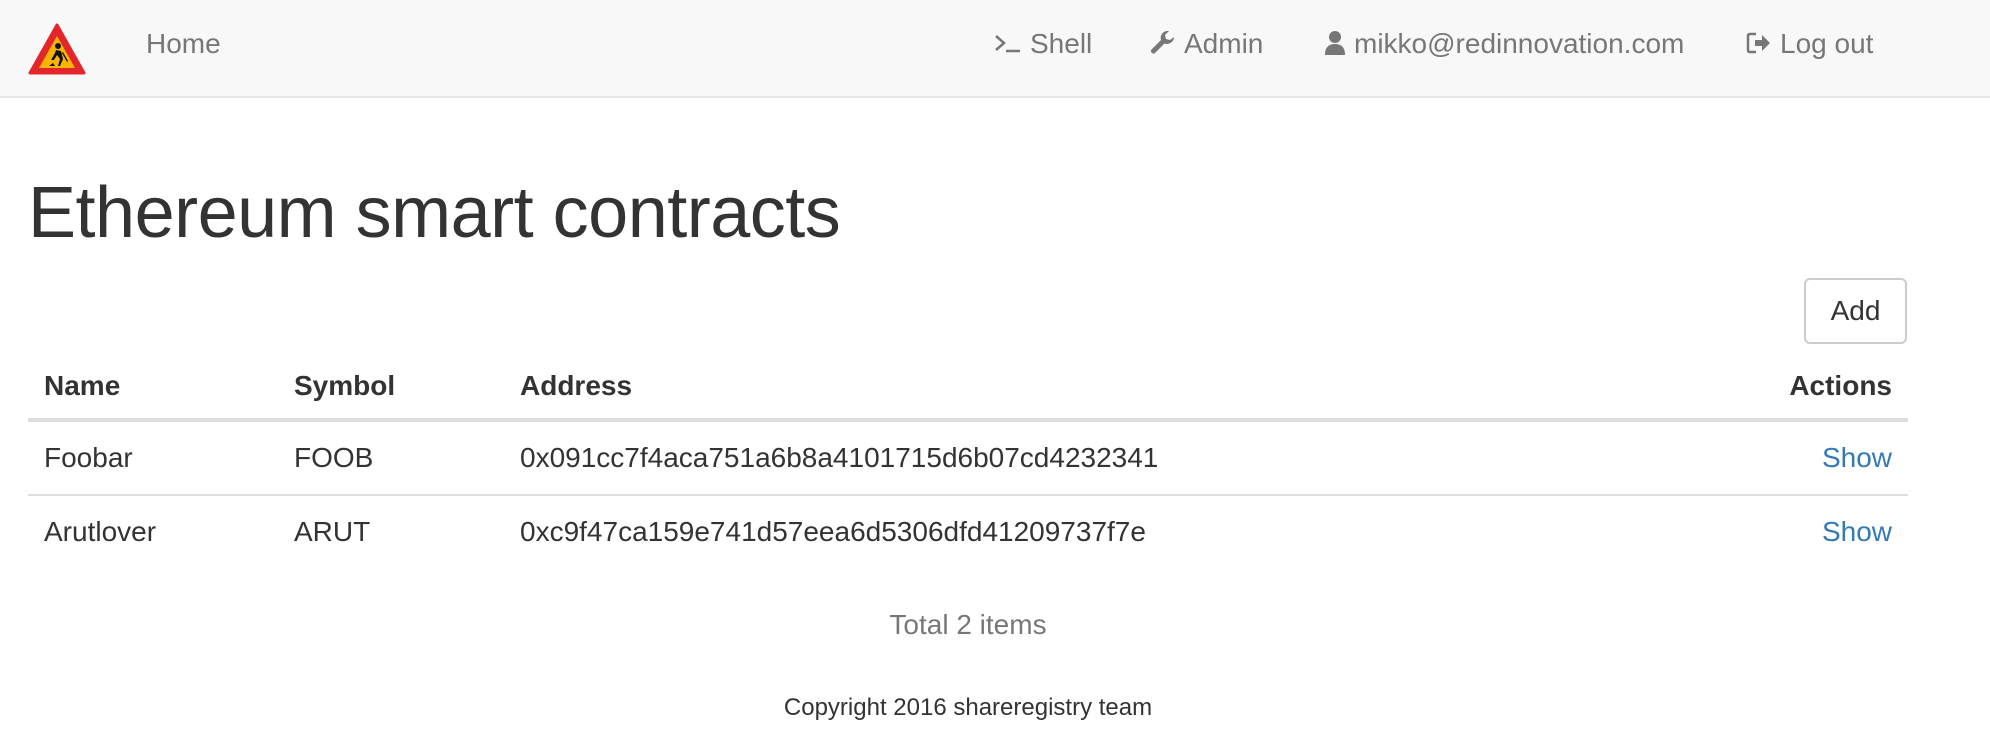 This screenshot has height=748, width=1990. What do you see at coordinates (1224, 43) in the screenshot?
I see `nav-admin-label: Admin` at bounding box center [1224, 43].